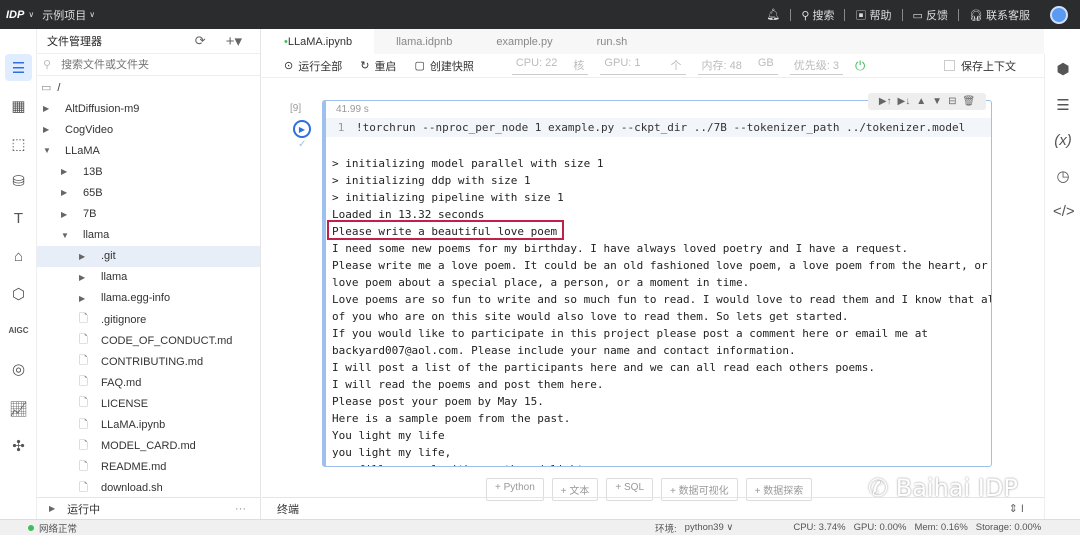  Describe the element at coordinates (451, 66) in the screenshot. I see `snapshot-label: 创建快照` at that location.